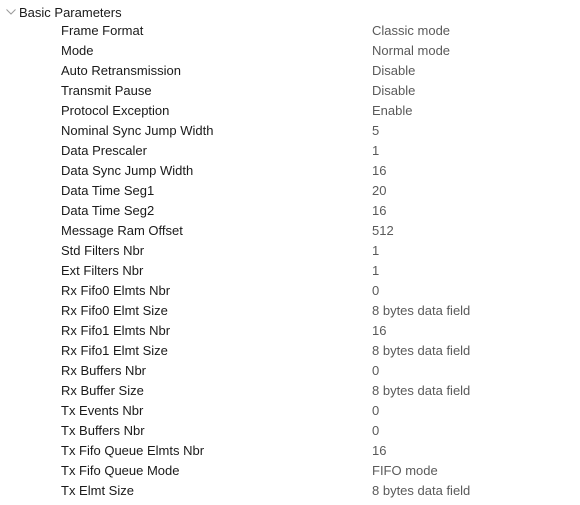 The width and height of the screenshot is (580, 505). I want to click on parameter-row: Rx Buffers Nbr 0, so click(290, 371).